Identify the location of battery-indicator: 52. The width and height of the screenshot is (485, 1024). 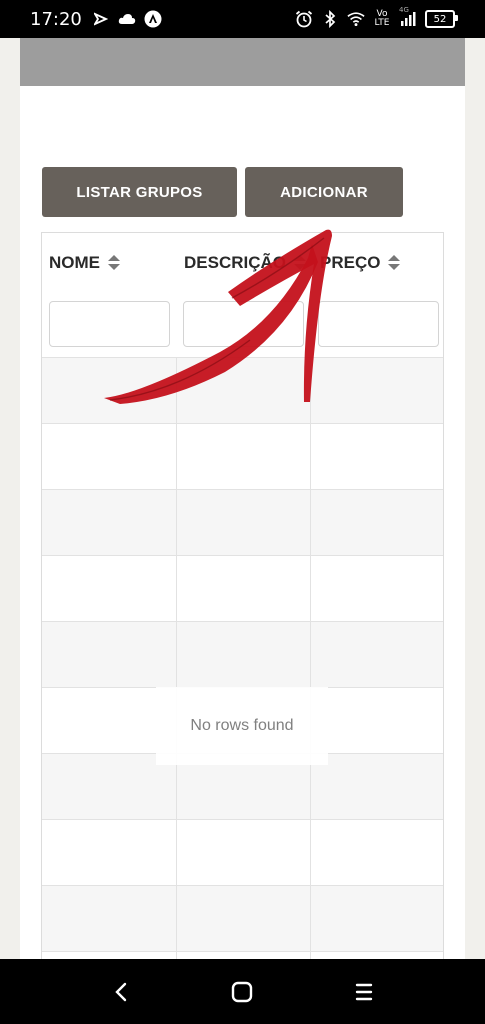
(441, 19).